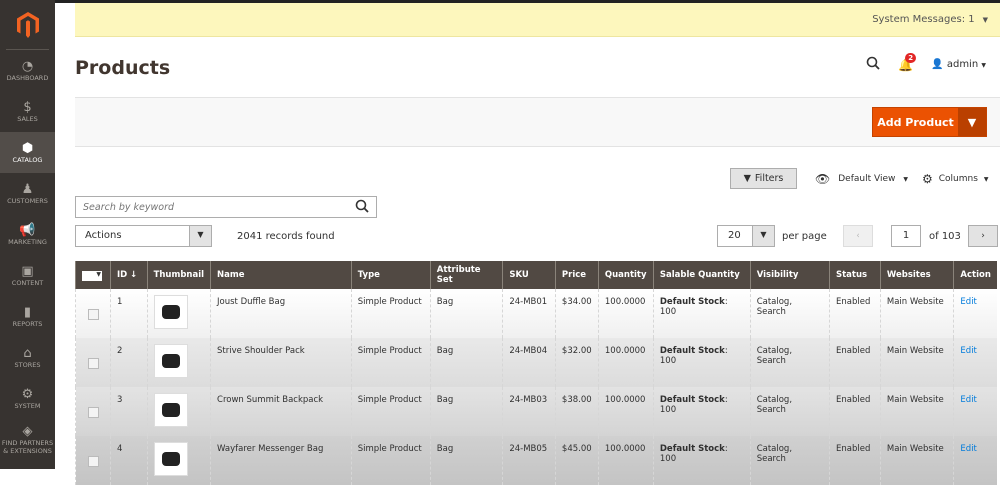  What do you see at coordinates (27, 25) in the screenshot?
I see `magento-logo` at bounding box center [27, 25].